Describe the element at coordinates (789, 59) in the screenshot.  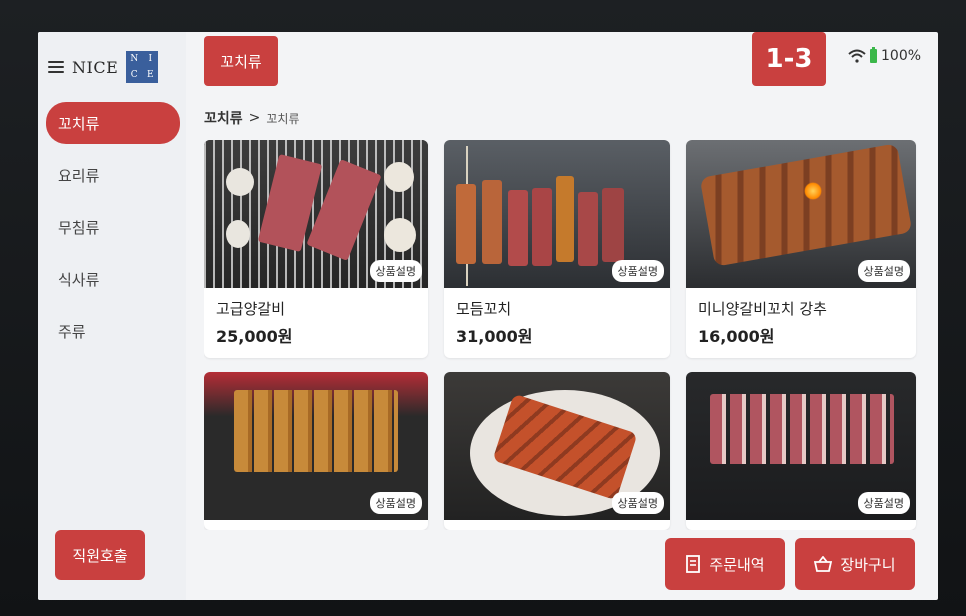
I see `table-number: 1-3` at that location.